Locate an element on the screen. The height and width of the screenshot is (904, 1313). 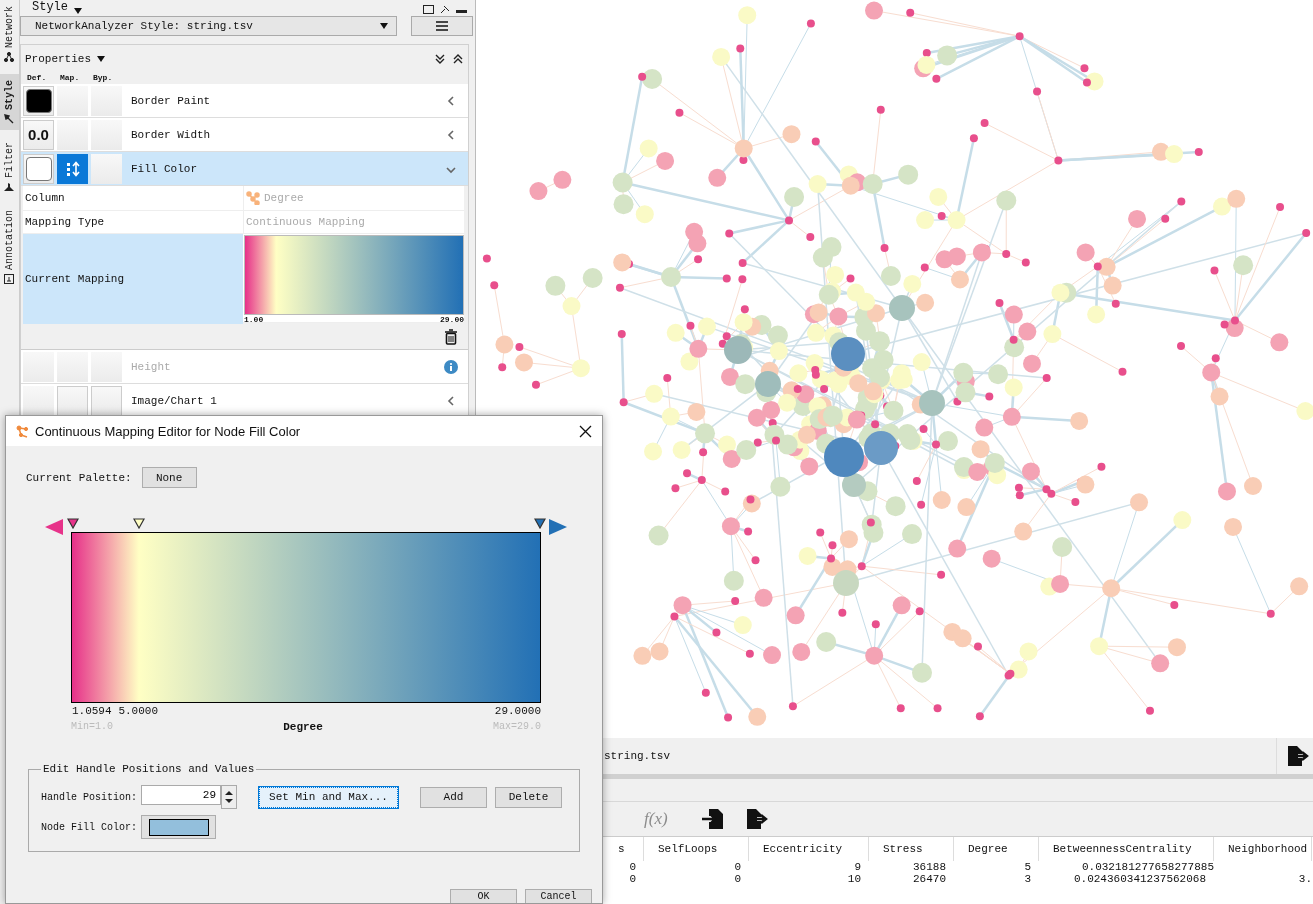
handle-position-field: 29 is located at coordinates (181, 795).